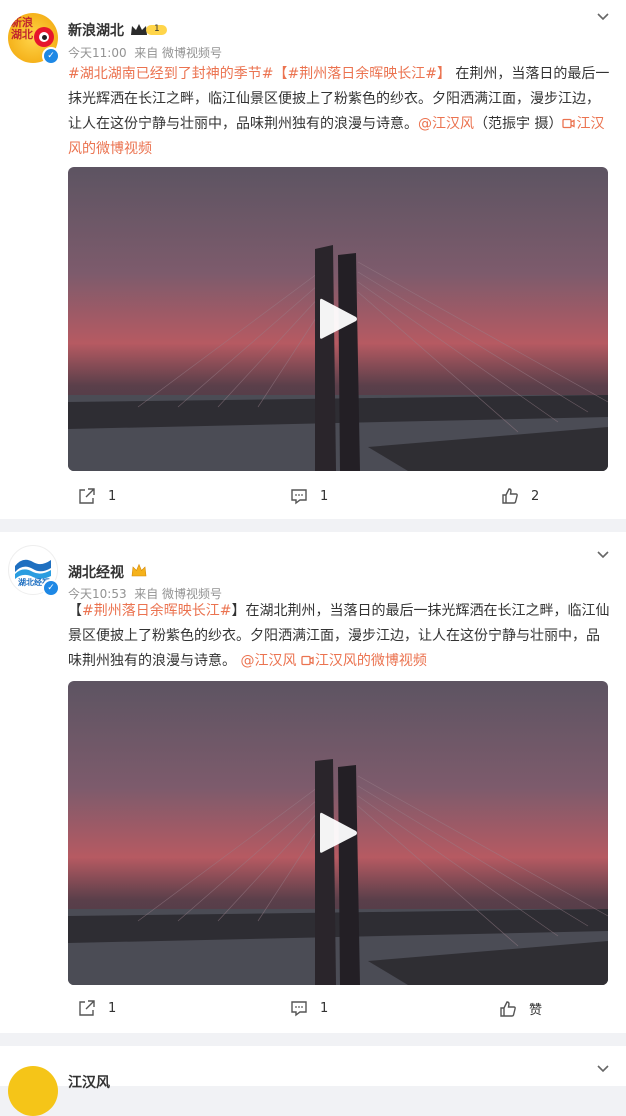  I want to click on post-meta: 今天11:00 来自 微博视频号, so click(145, 52).